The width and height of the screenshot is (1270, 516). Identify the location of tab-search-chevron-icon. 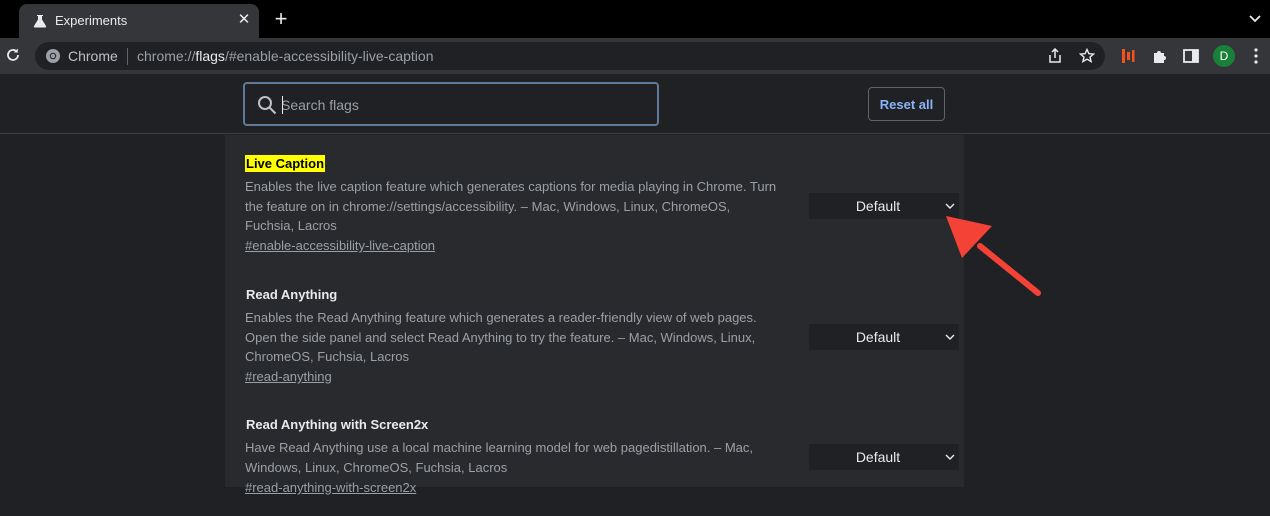
(1255, 19).